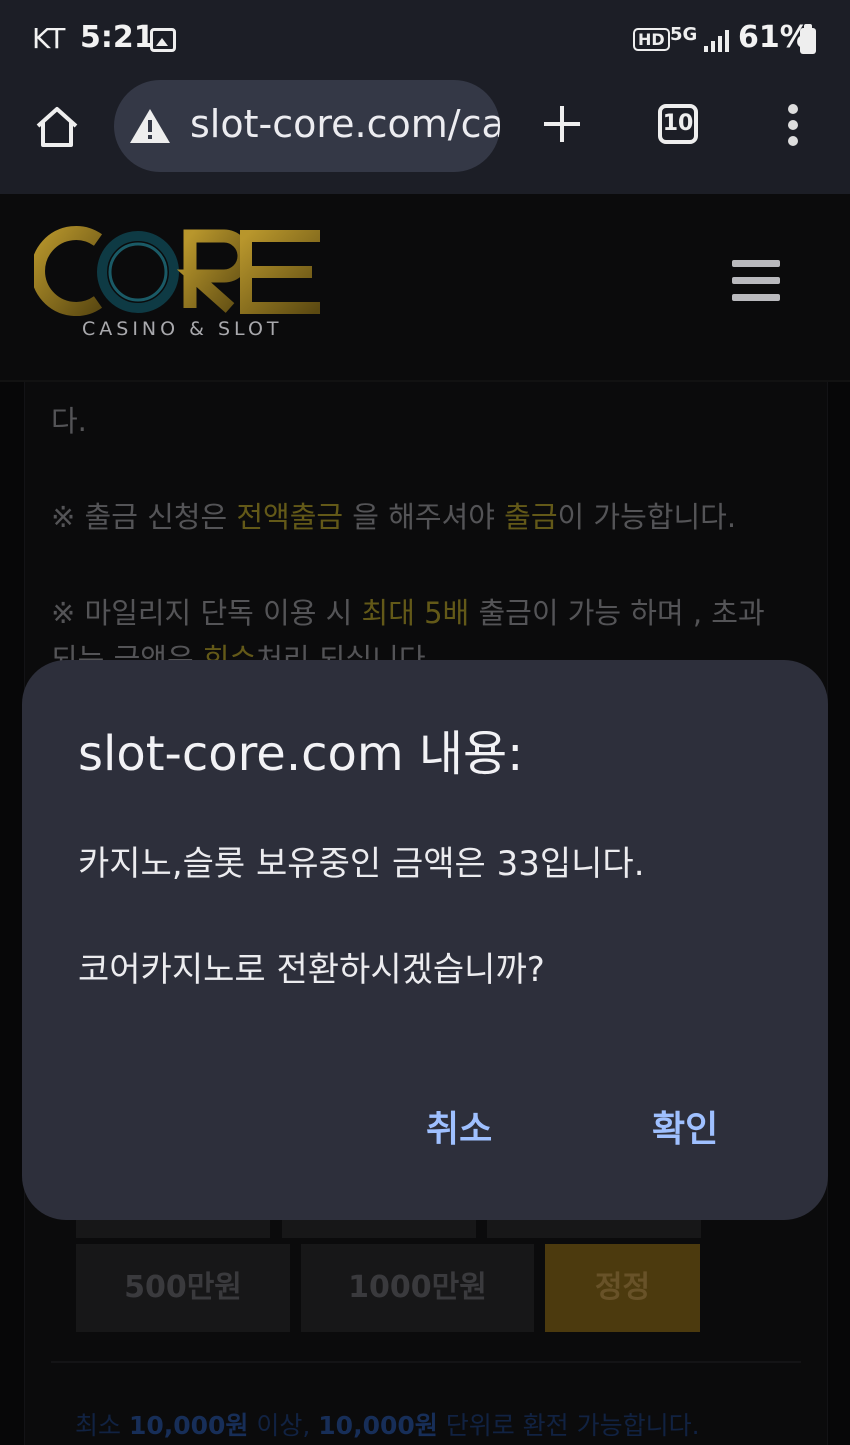  I want to click on carrier-label: KT, so click(49, 38).